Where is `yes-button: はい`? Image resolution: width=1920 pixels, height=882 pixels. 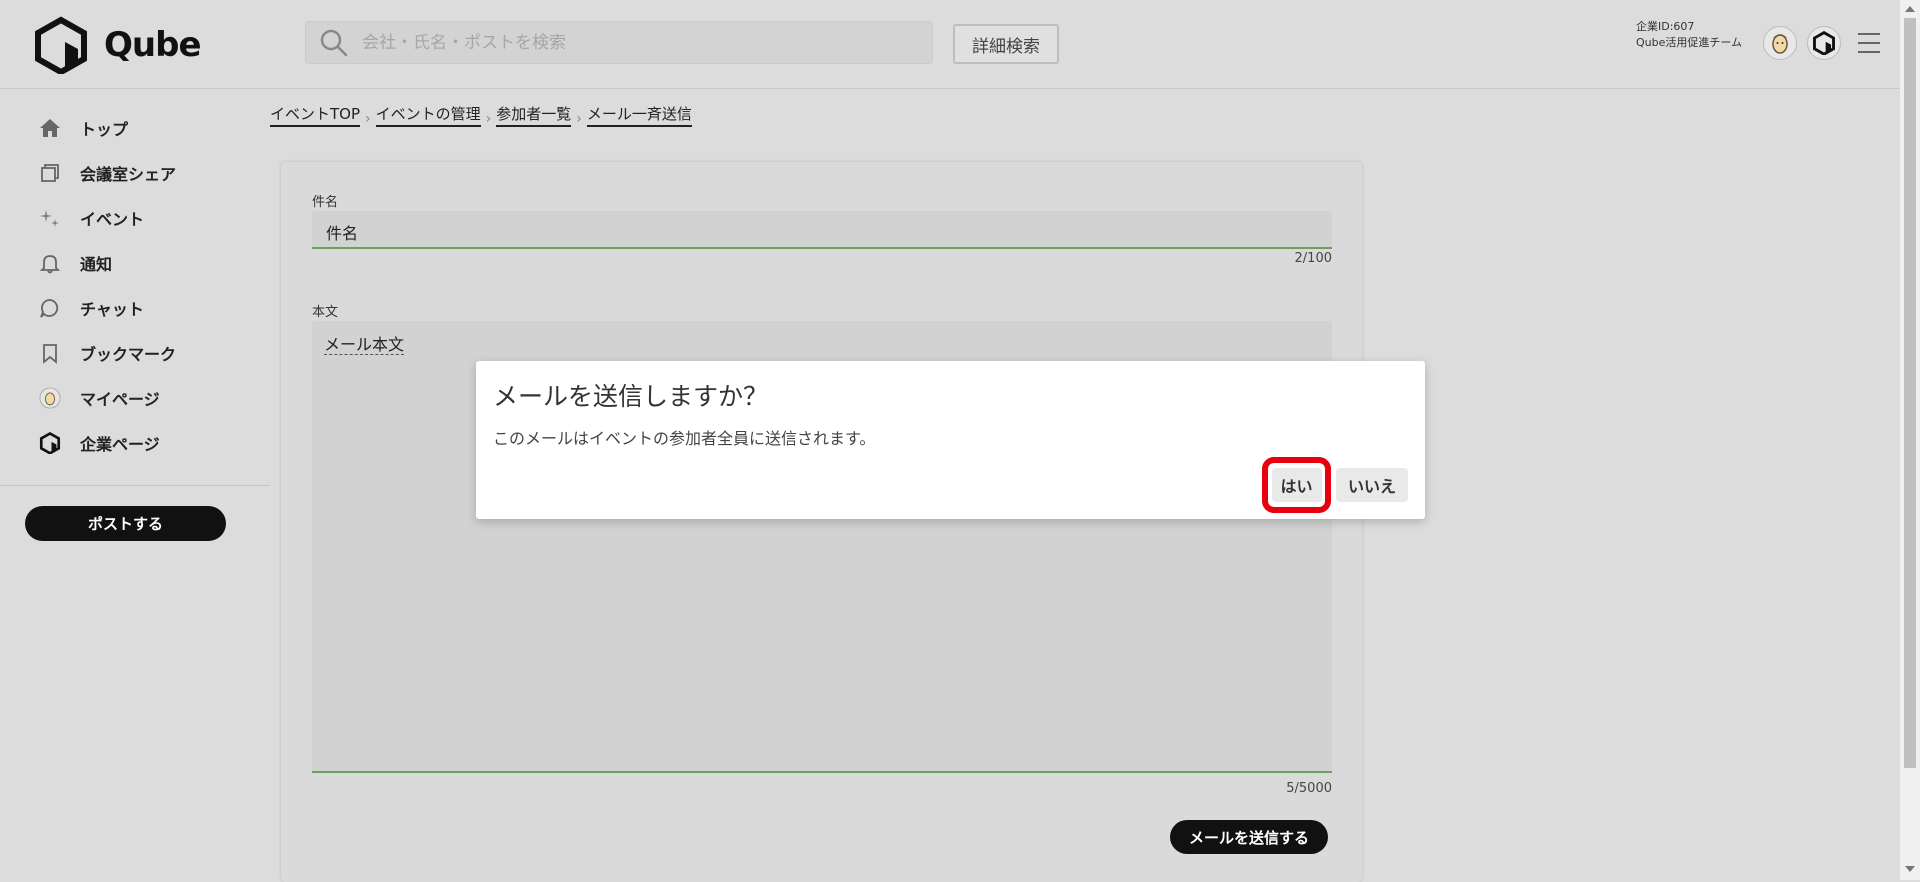 yes-button: はい is located at coordinates (1296, 485).